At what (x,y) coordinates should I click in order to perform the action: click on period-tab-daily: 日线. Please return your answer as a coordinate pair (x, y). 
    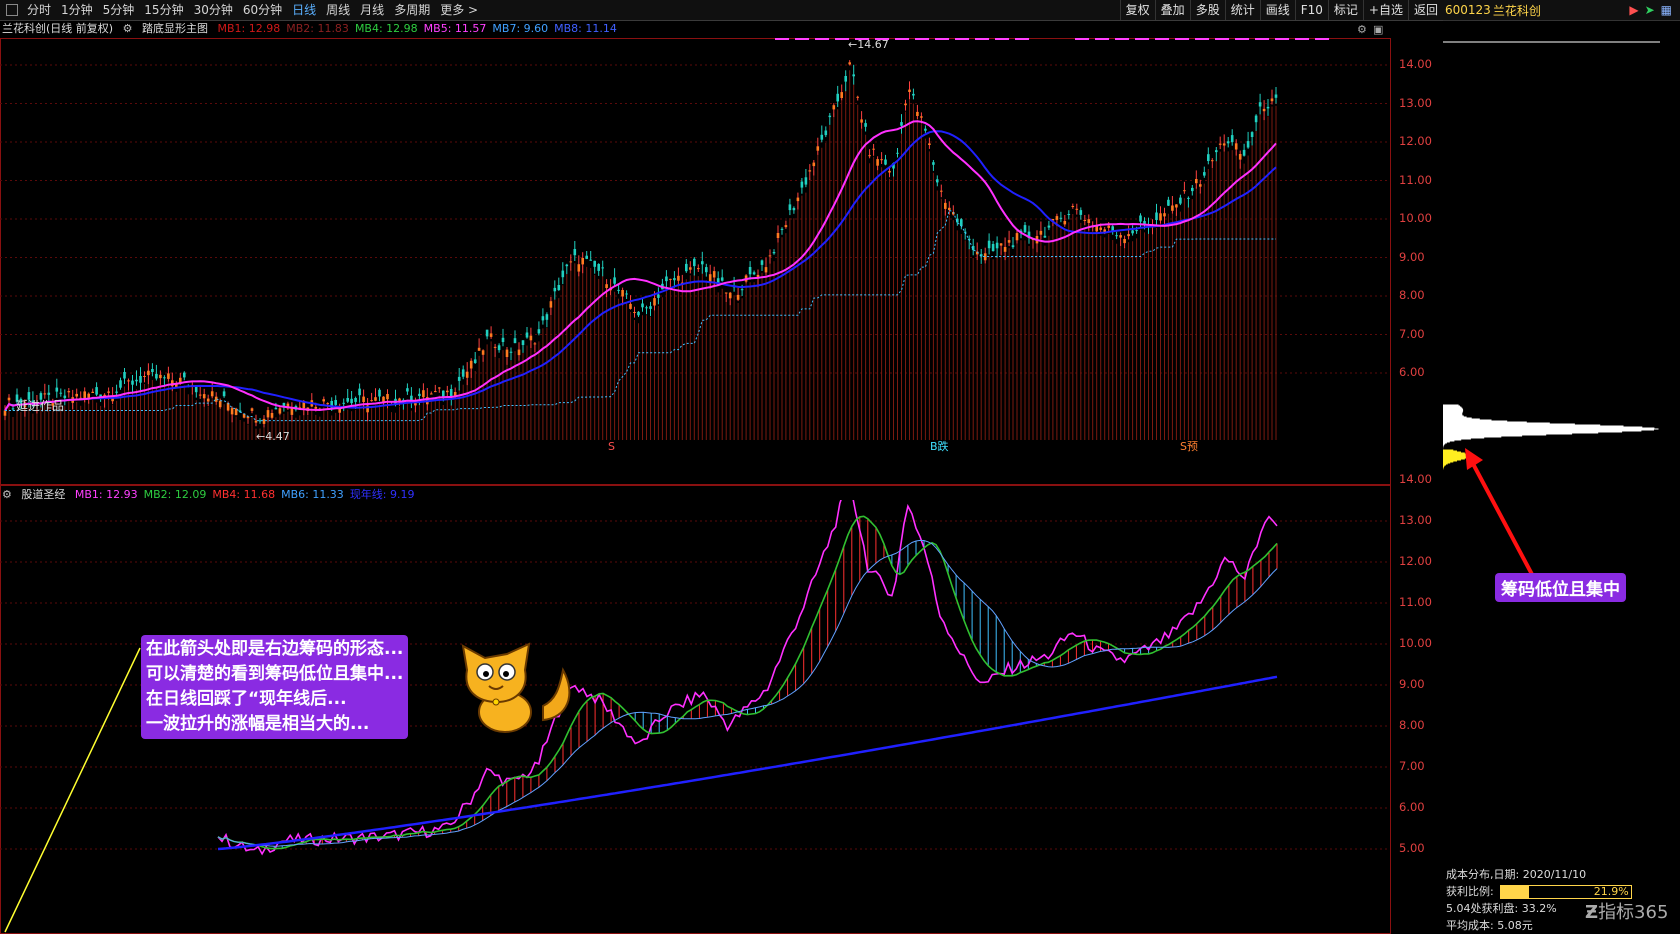
    Looking at the image, I should click on (304, 10).